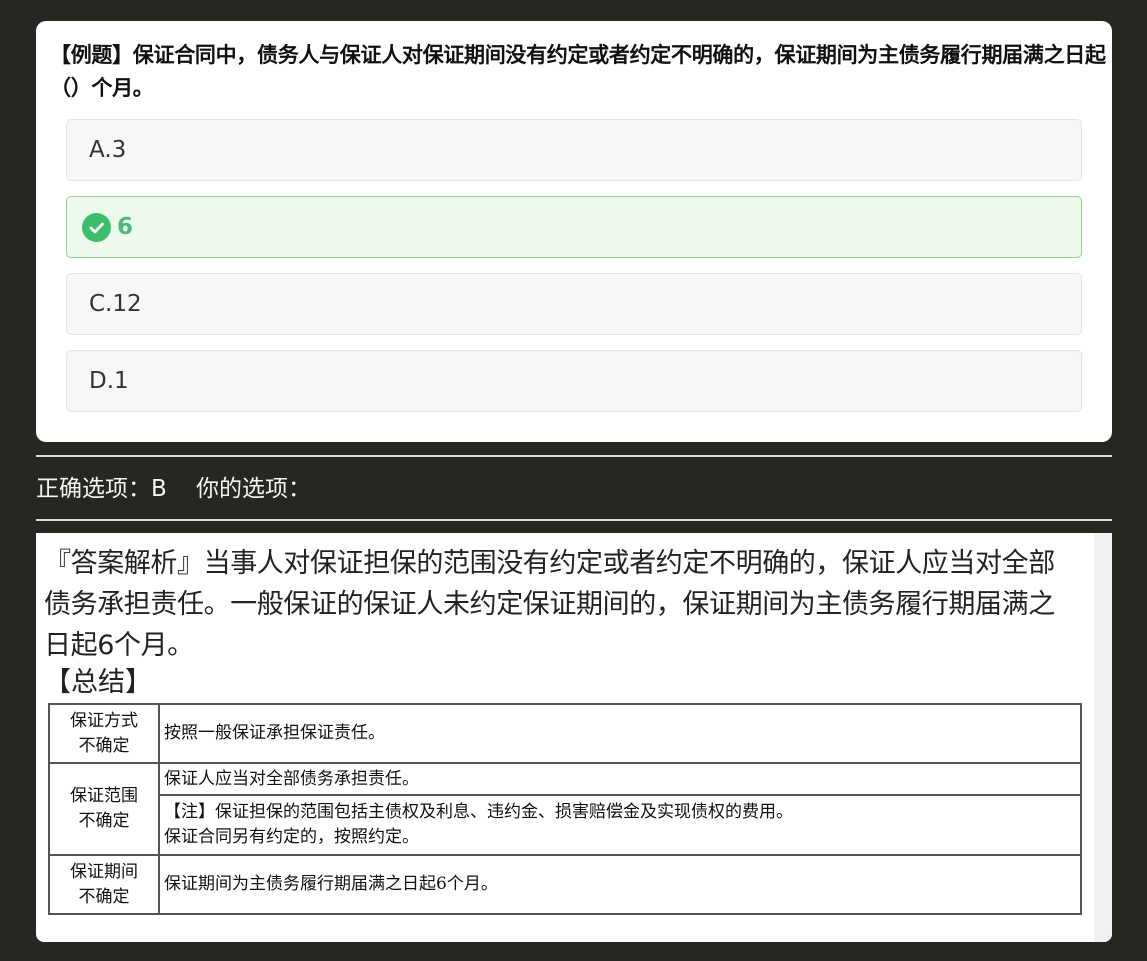 This screenshot has width=1147, height=961. Describe the element at coordinates (291, 837) in the screenshot. I see `table-content-line: 保证合同另有约定的，按照约定。` at that location.